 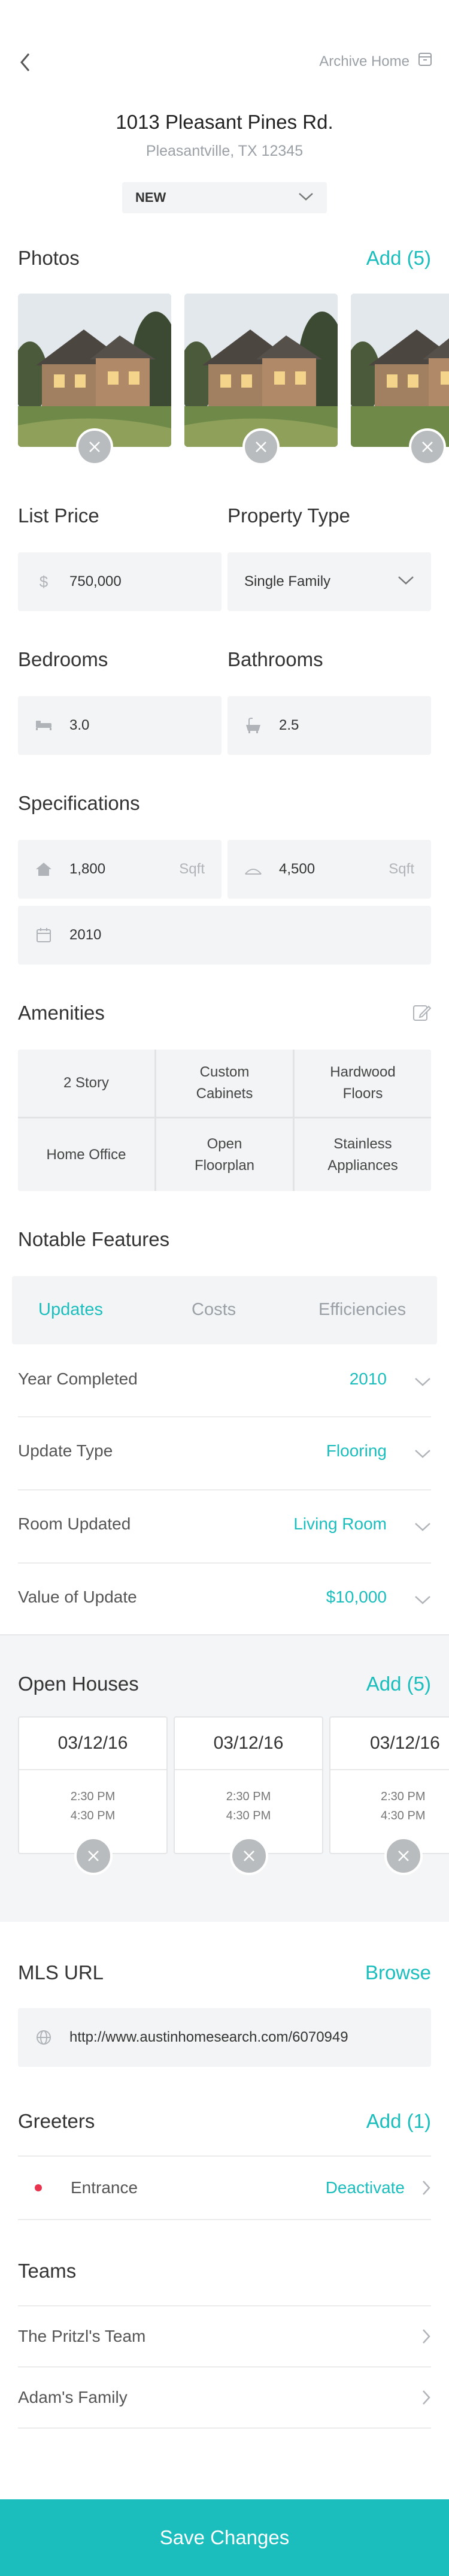 I want to click on list-price-label: List Price, so click(x=59, y=515).